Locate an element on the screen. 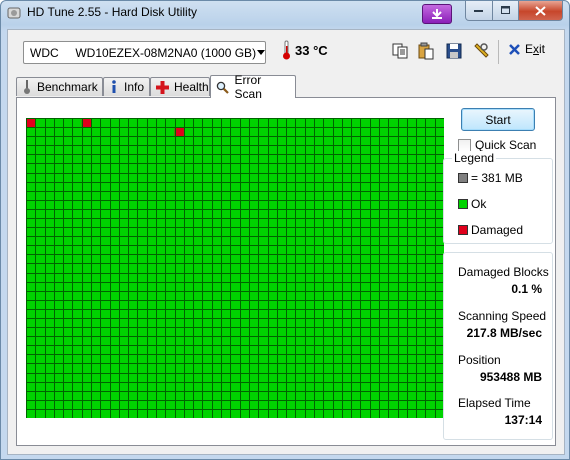 Image resolution: width=570 pixels, height=460 pixels. tab-info-label: Info is located at coordinates (133, 87).